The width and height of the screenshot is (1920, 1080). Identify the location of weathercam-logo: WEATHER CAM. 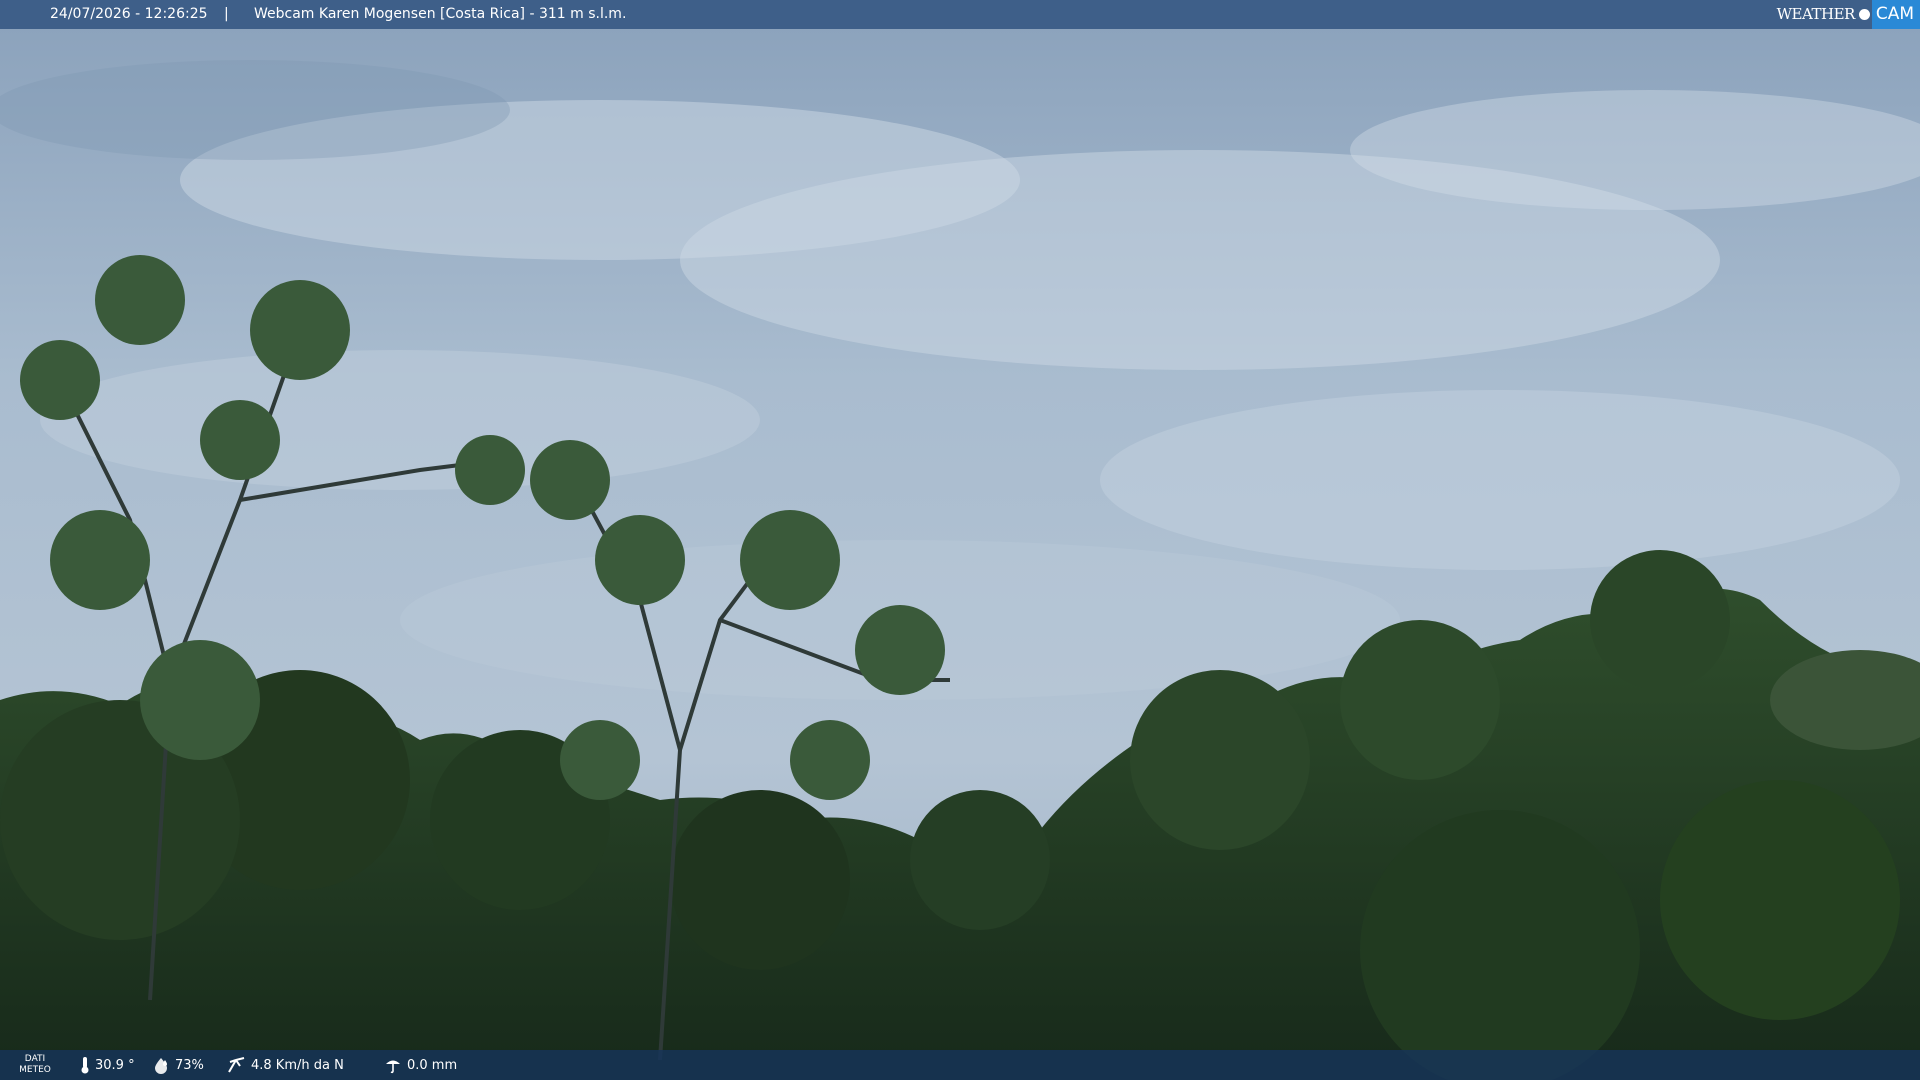
(1848, 14).